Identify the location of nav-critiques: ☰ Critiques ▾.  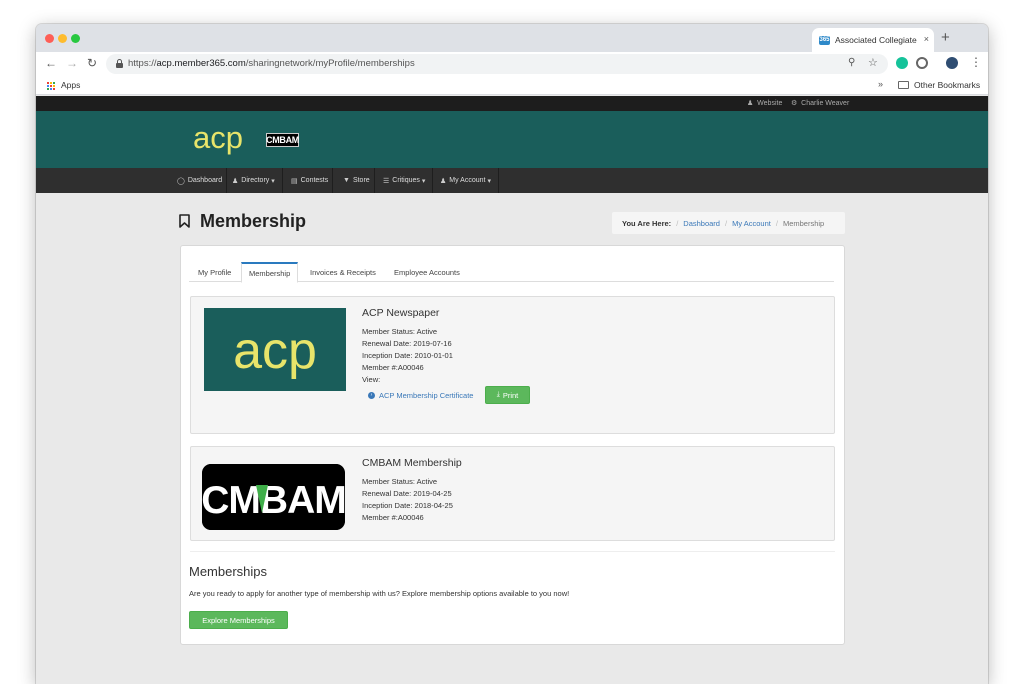
(406, 180).